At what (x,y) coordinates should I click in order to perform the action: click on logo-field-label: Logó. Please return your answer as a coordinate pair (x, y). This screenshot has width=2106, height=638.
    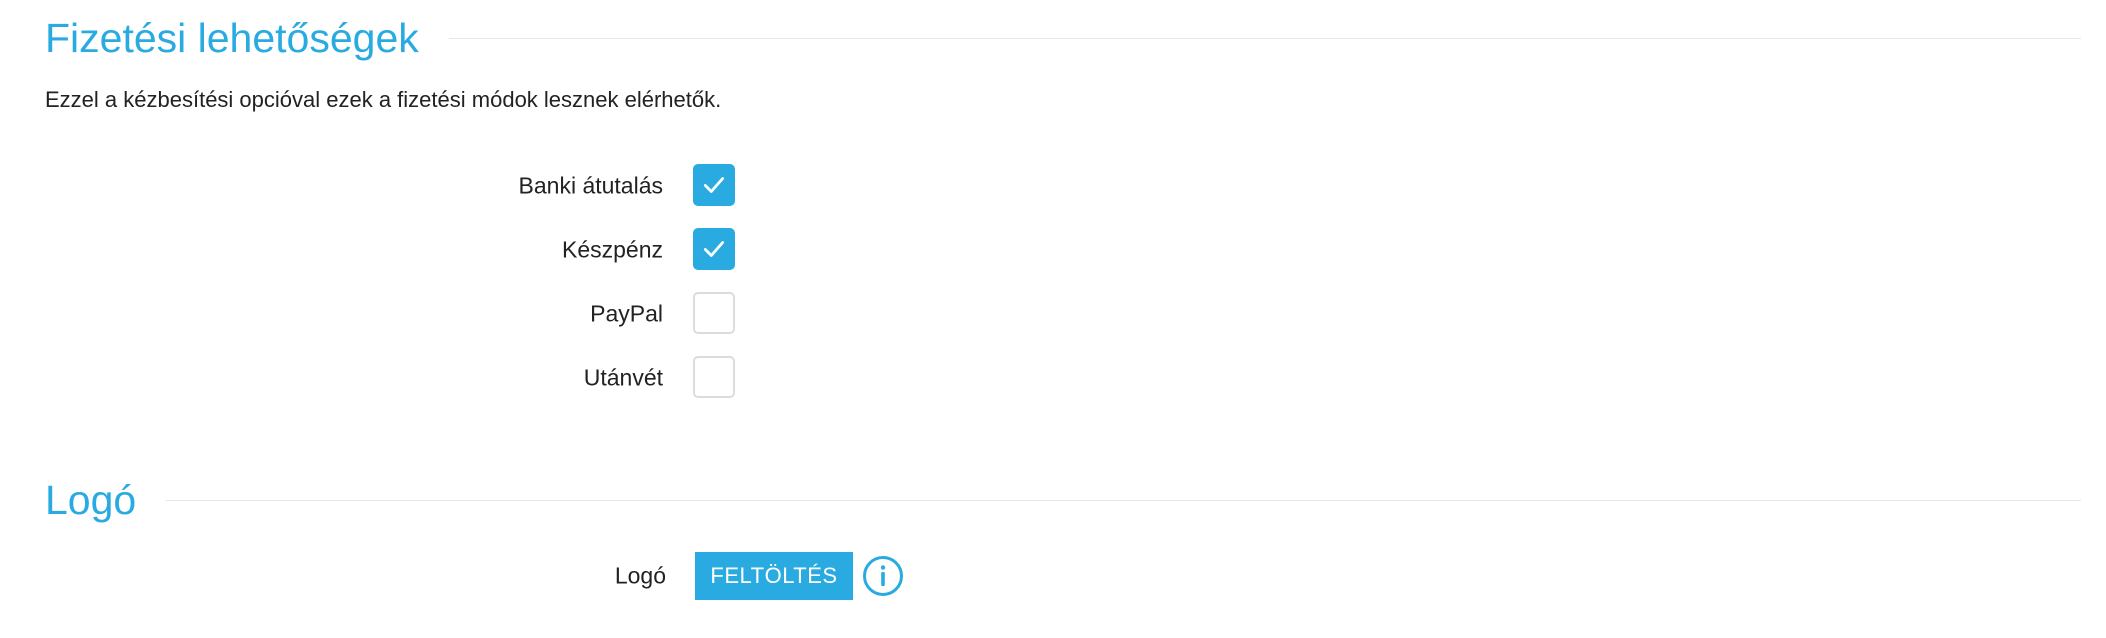
    Looking at the image, I should click on (640, 575).